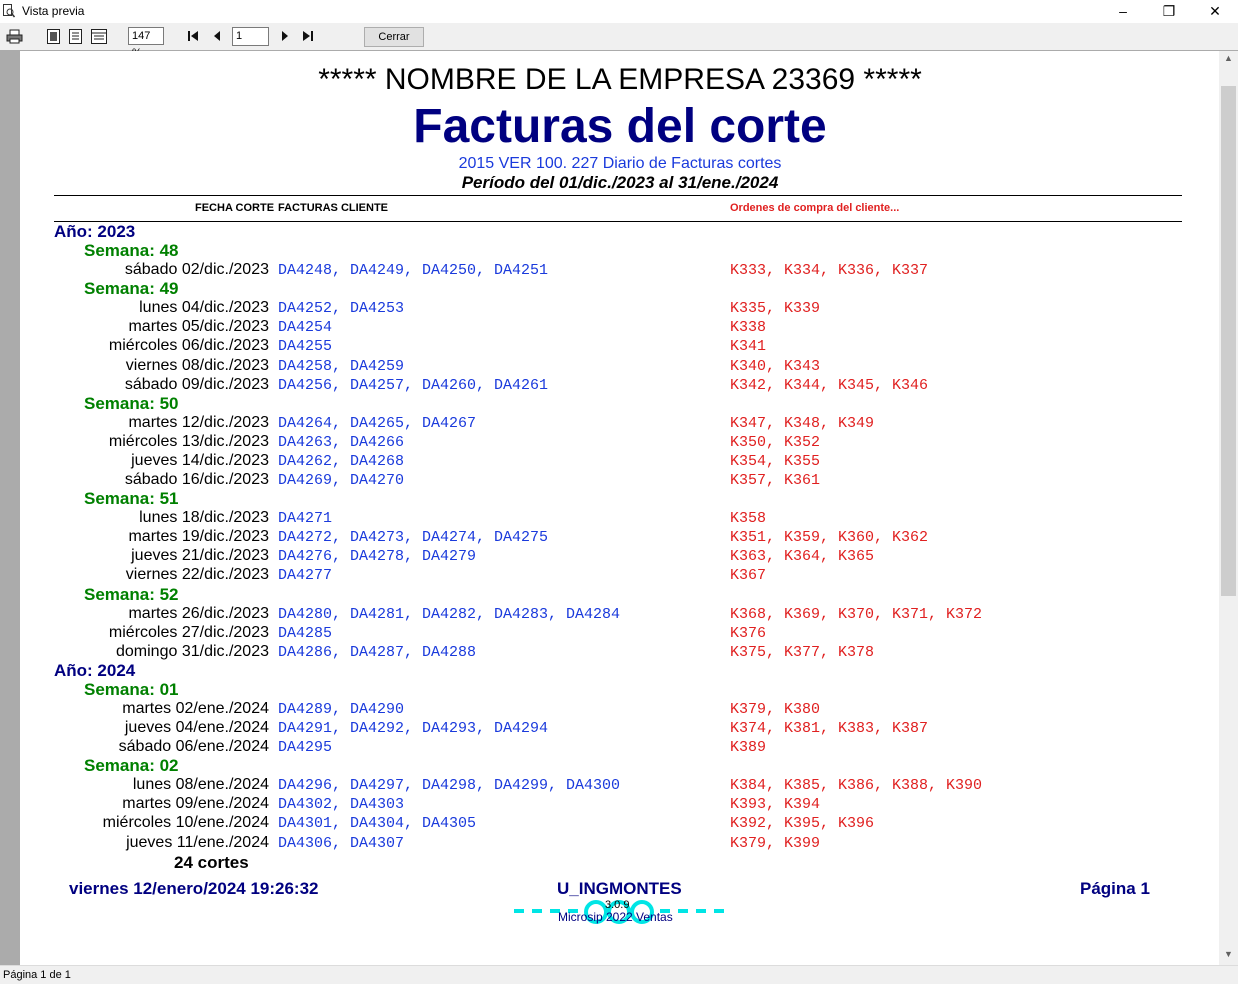 The height and width of the screenshot is (984, 1238). Describe the element at coordinates (53, 11) in the screenshot. I see `window-title: Vista previa` at that location.